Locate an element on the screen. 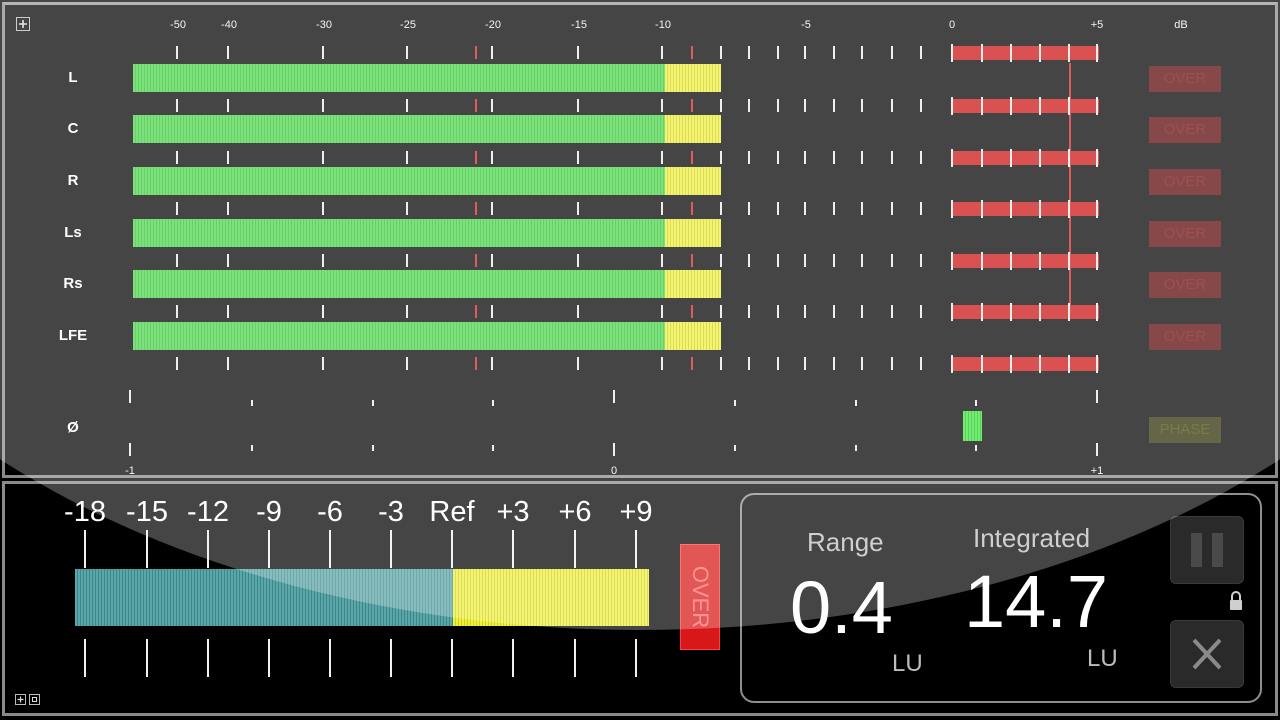 This screenshot has height=720, width=1280. loudness-bar-above-ref is located at coordinates (551, 597).